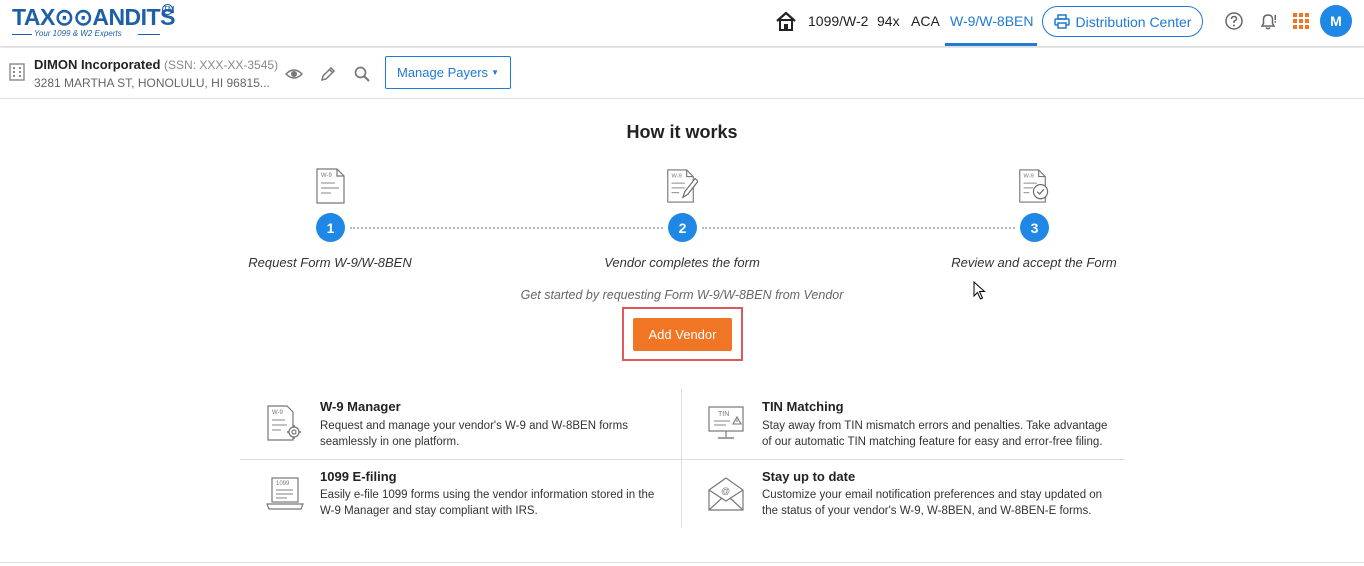  What do you see at coordinates (1034, 262) in the screenshot?
I see `step-label-3: Review and accept the Form` at bounding box center [1034, 262].